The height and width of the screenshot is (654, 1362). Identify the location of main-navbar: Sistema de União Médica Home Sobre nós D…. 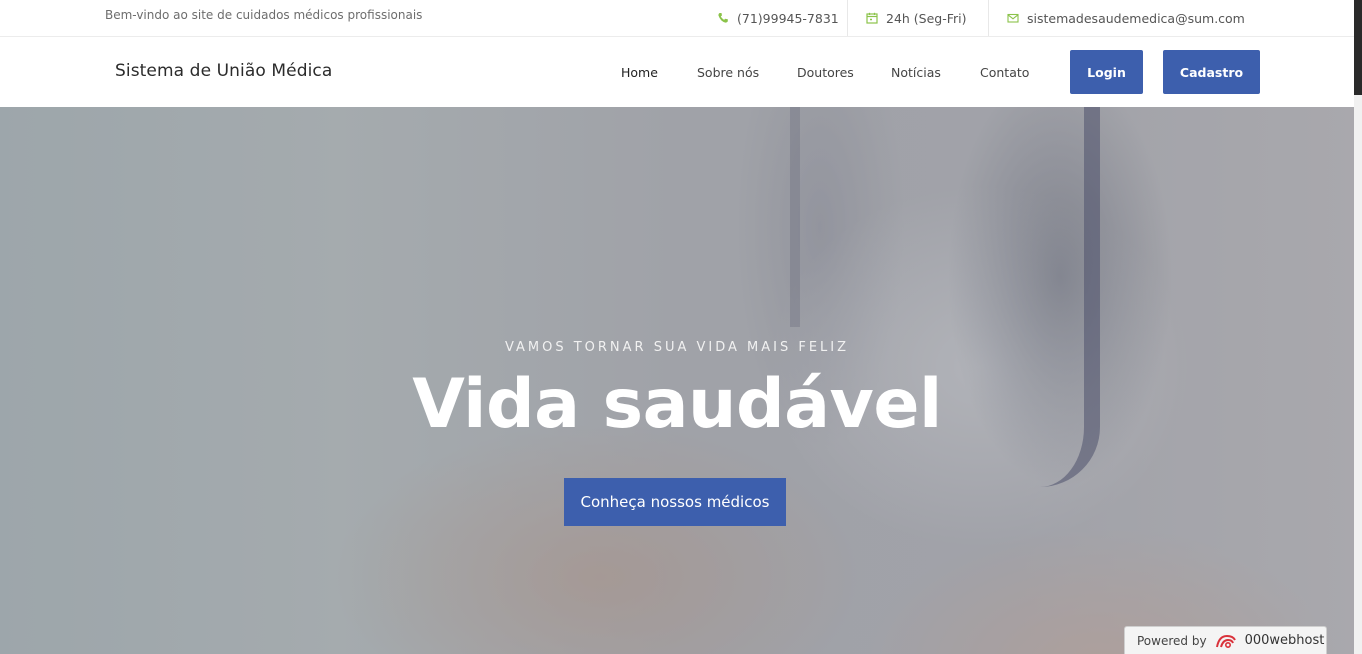
(677, 72).